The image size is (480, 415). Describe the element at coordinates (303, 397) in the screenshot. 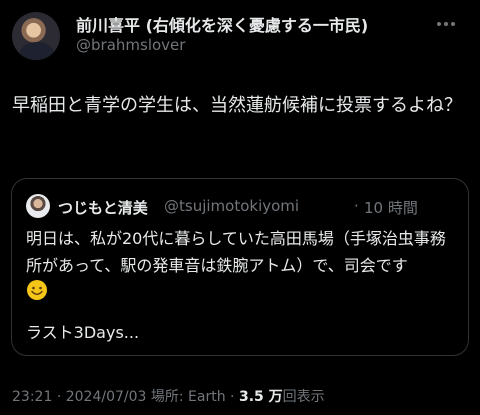

I see `views-label: 回表示` at that location.